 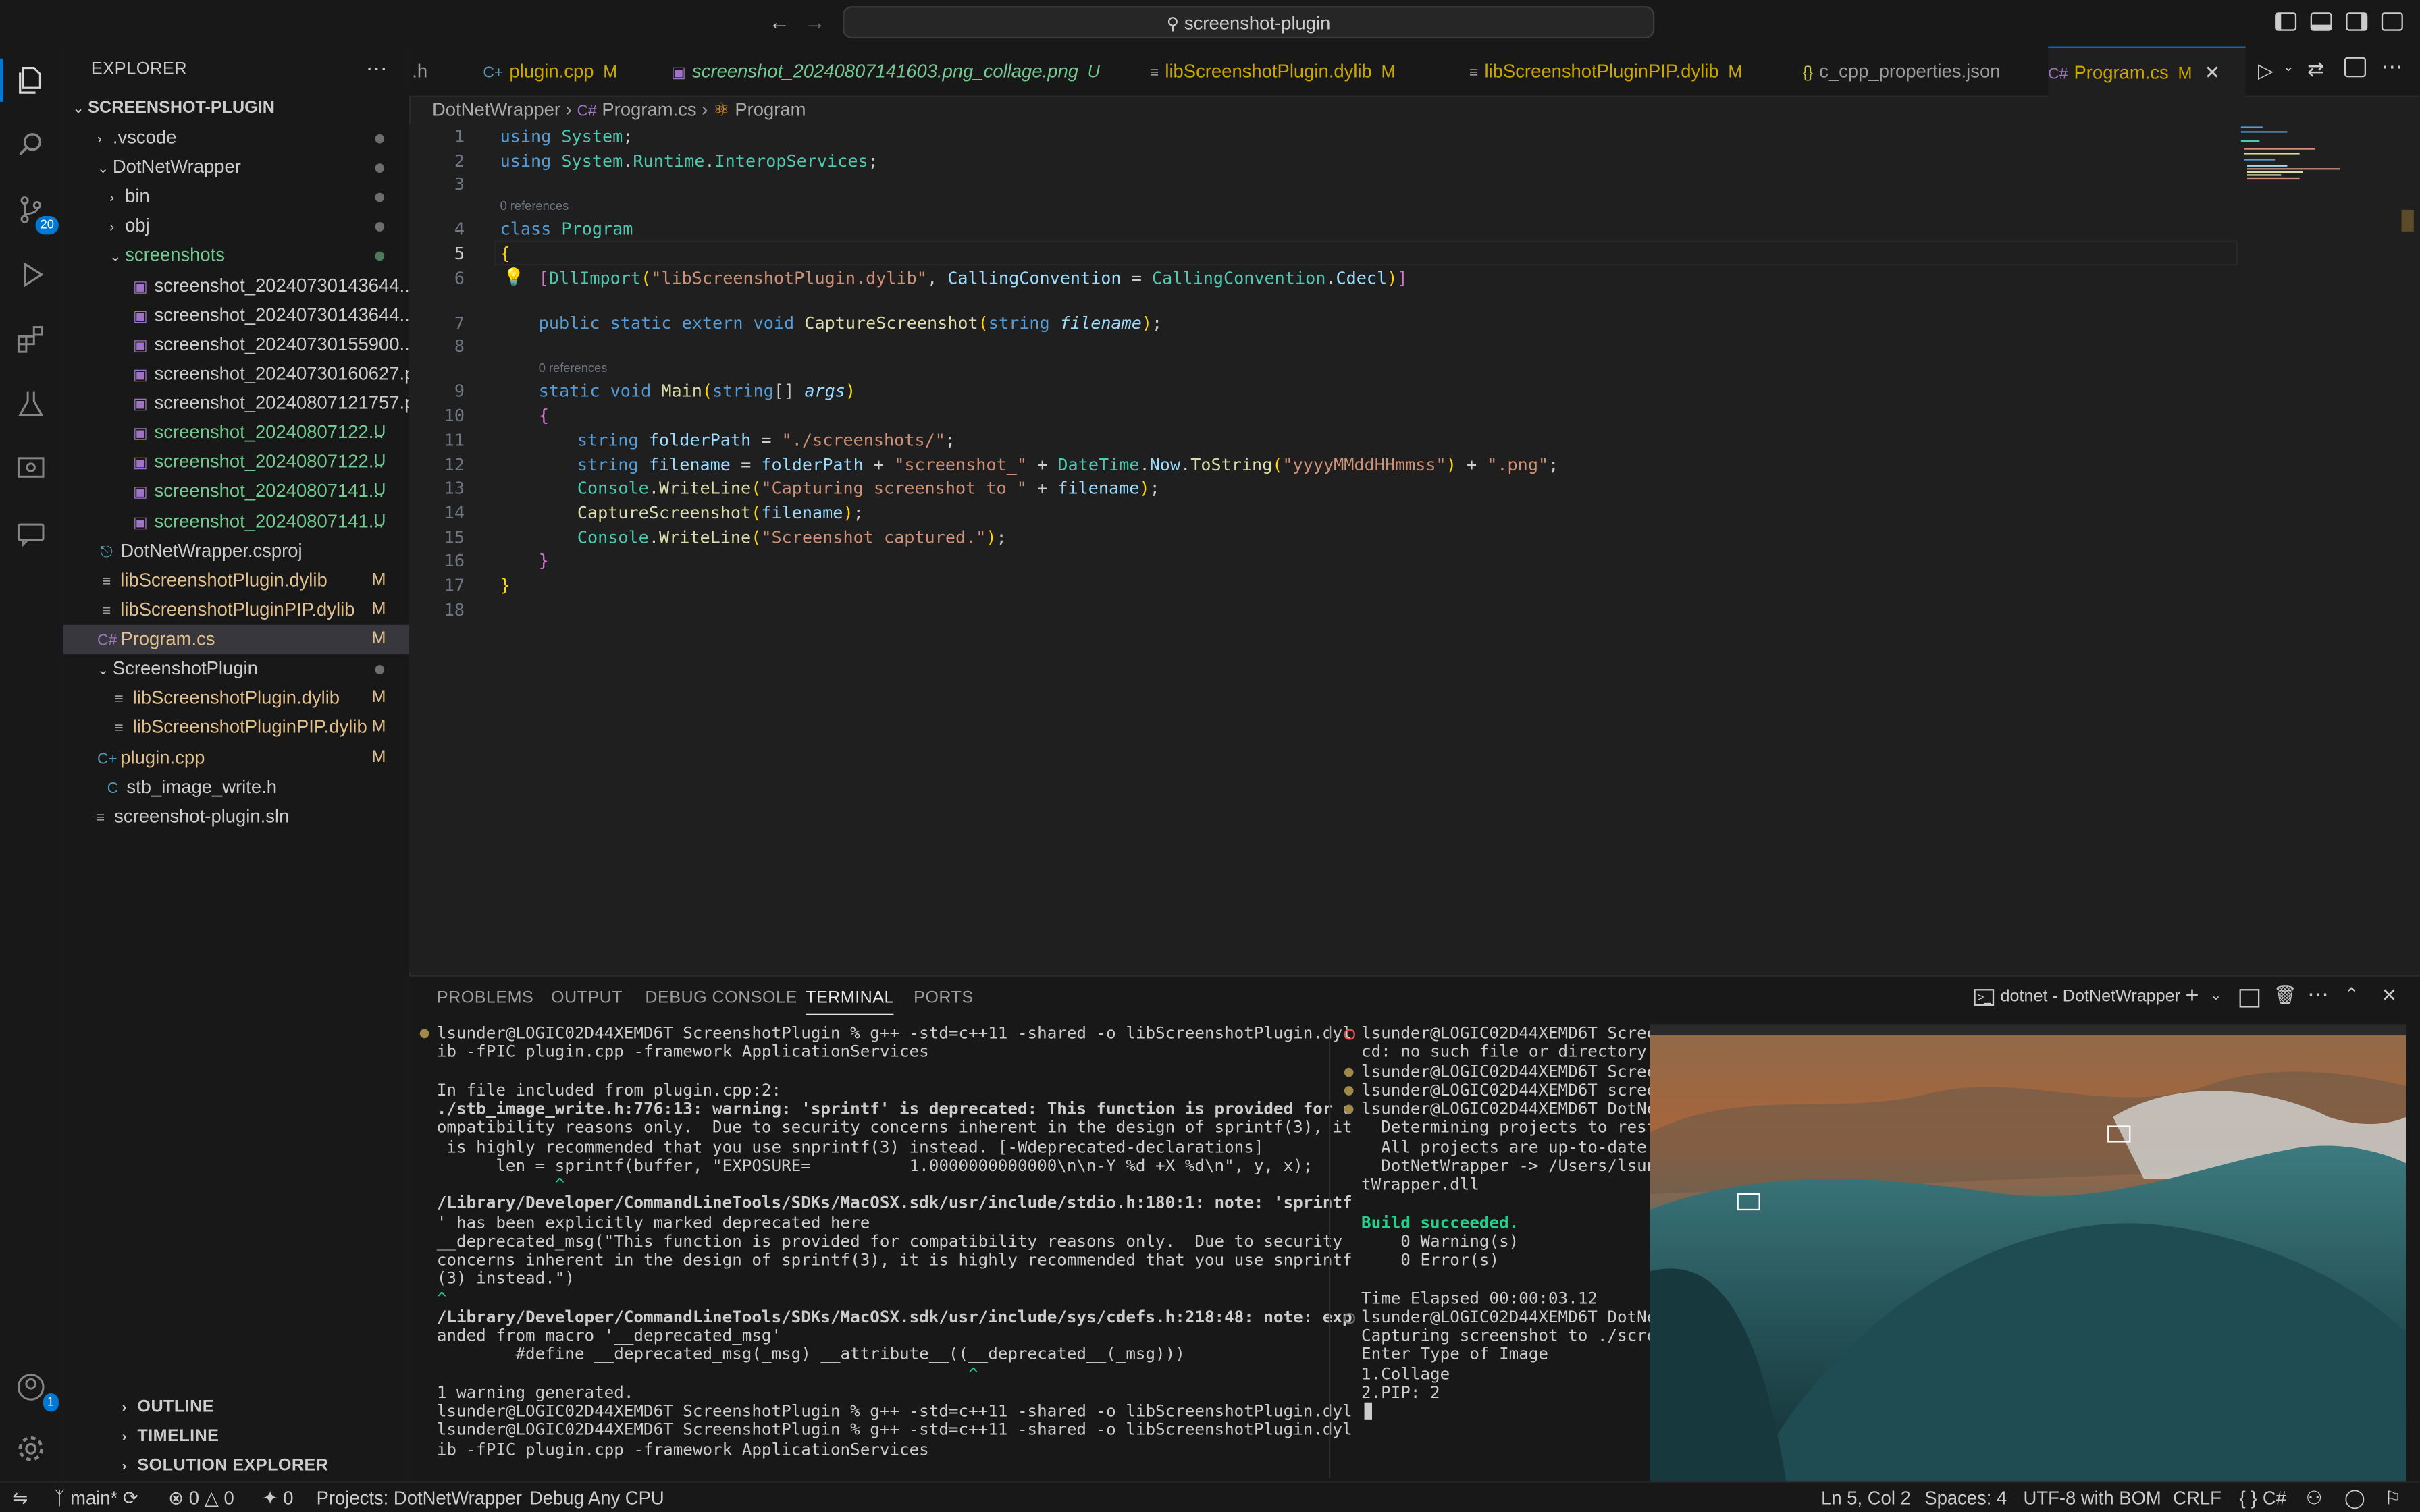 What do you see at coordinates (550, 71) in the screenshot?
I see `tab-plugin-cpp: C+ plugin.cpp M` at bounding box center [550, 71].